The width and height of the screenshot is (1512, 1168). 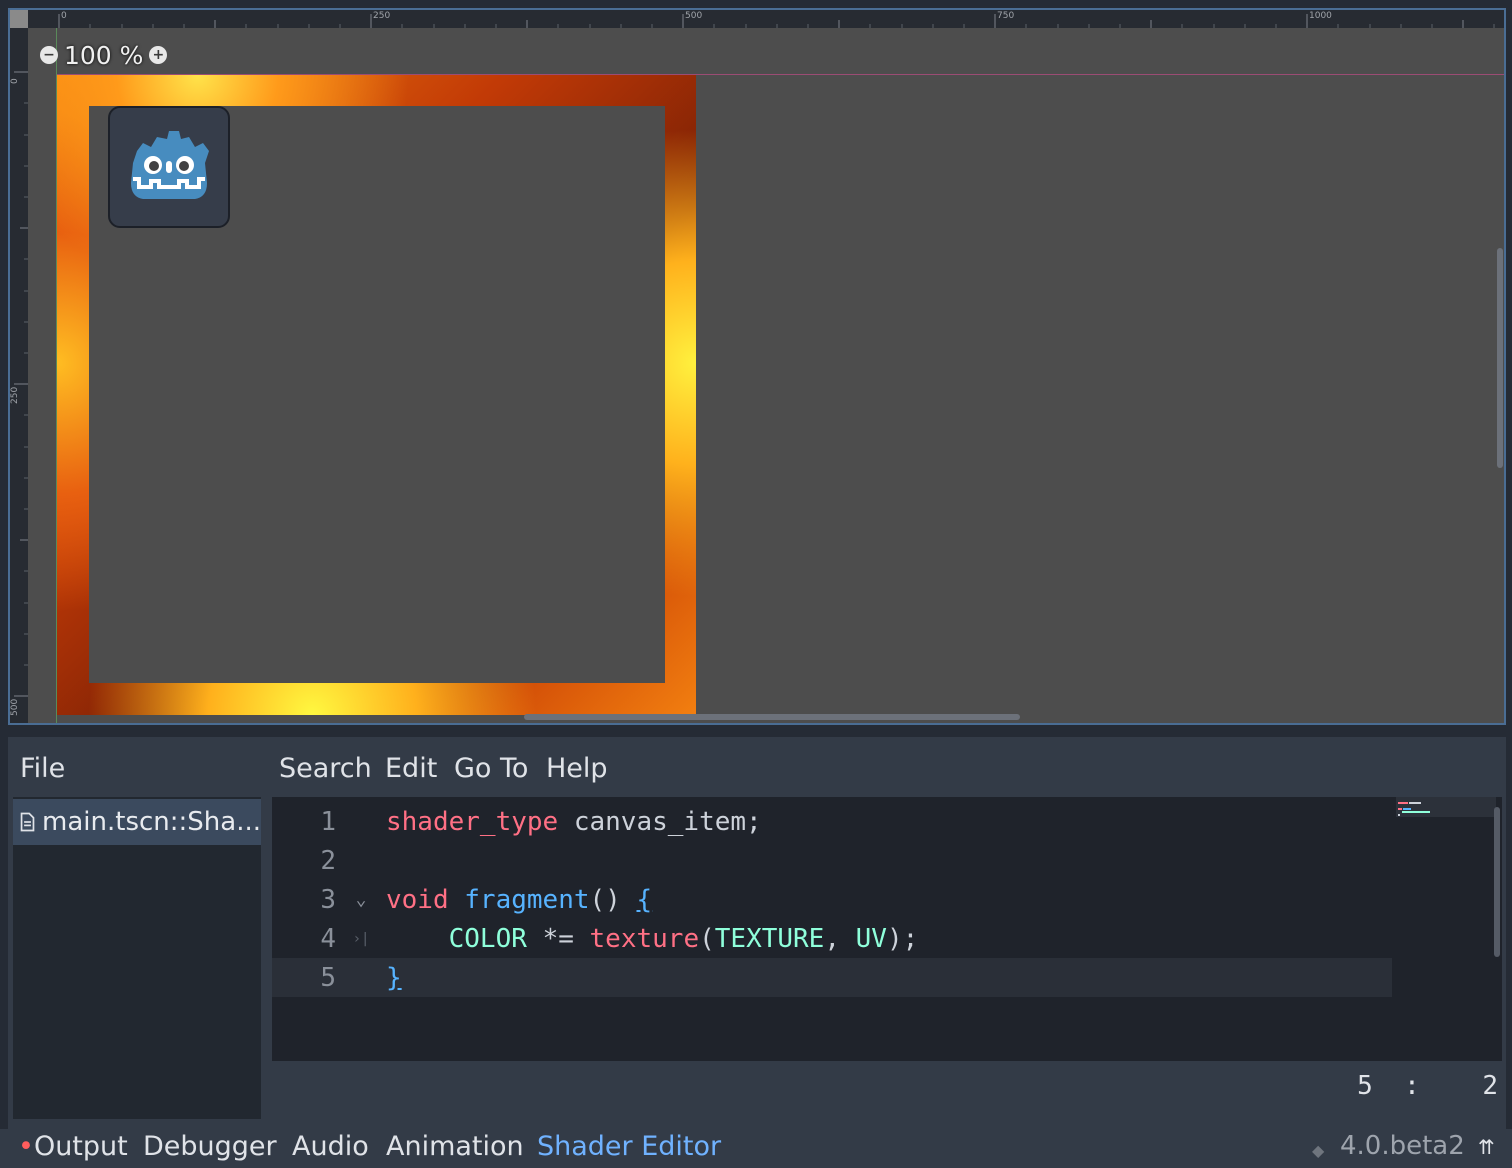 What do you see at coordinates (1497, 882) in the screenshot?
I see `code-scrollbar` at bounding box center [1497, 882].